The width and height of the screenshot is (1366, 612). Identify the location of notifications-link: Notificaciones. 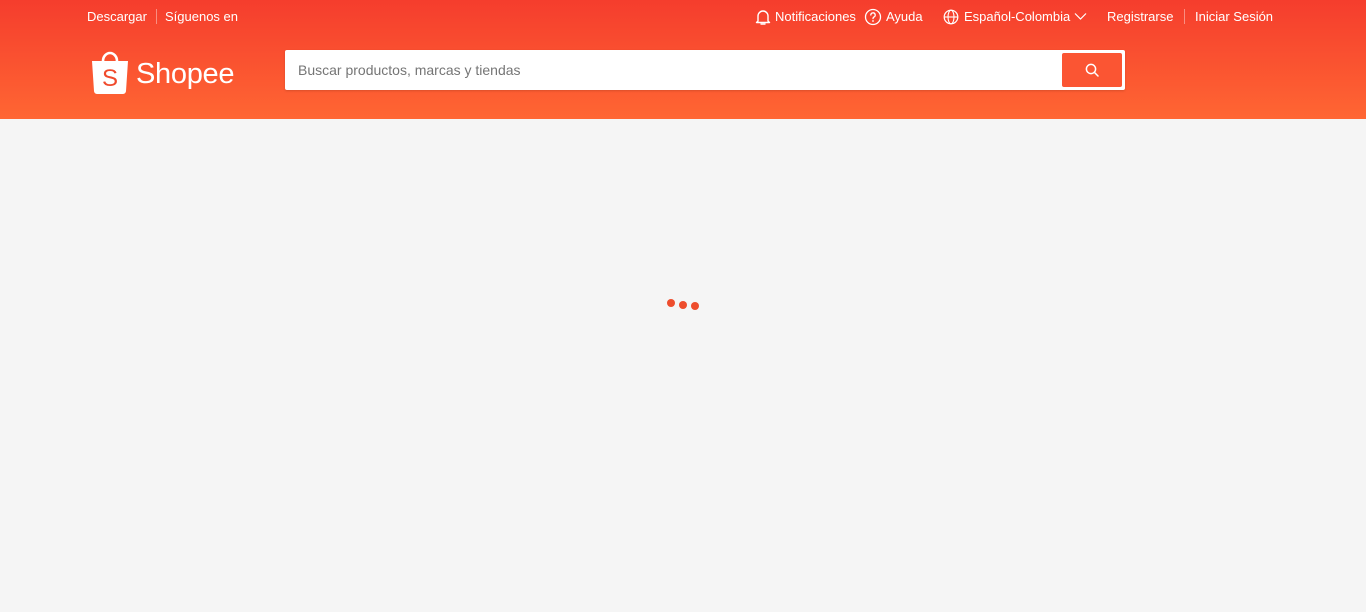
(815, 17).